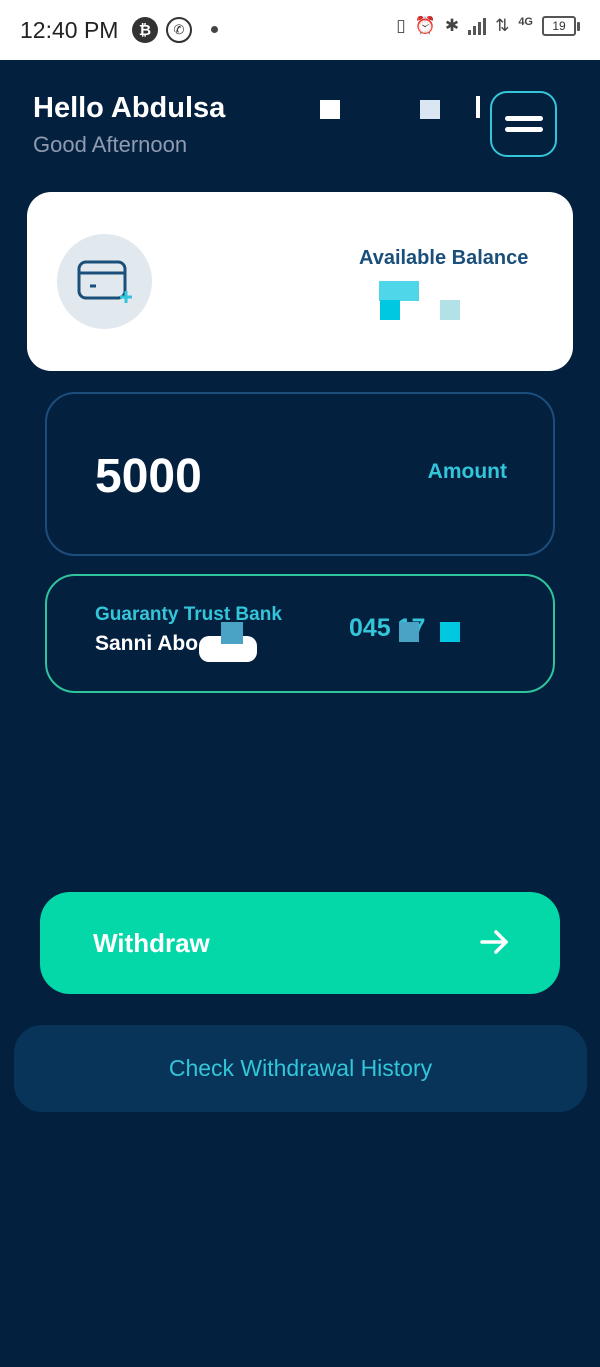 Image resolution: width=600 pixels, height=1367 pixels. I want to click on withdraw-button: Withdraw, so click(300, 943).